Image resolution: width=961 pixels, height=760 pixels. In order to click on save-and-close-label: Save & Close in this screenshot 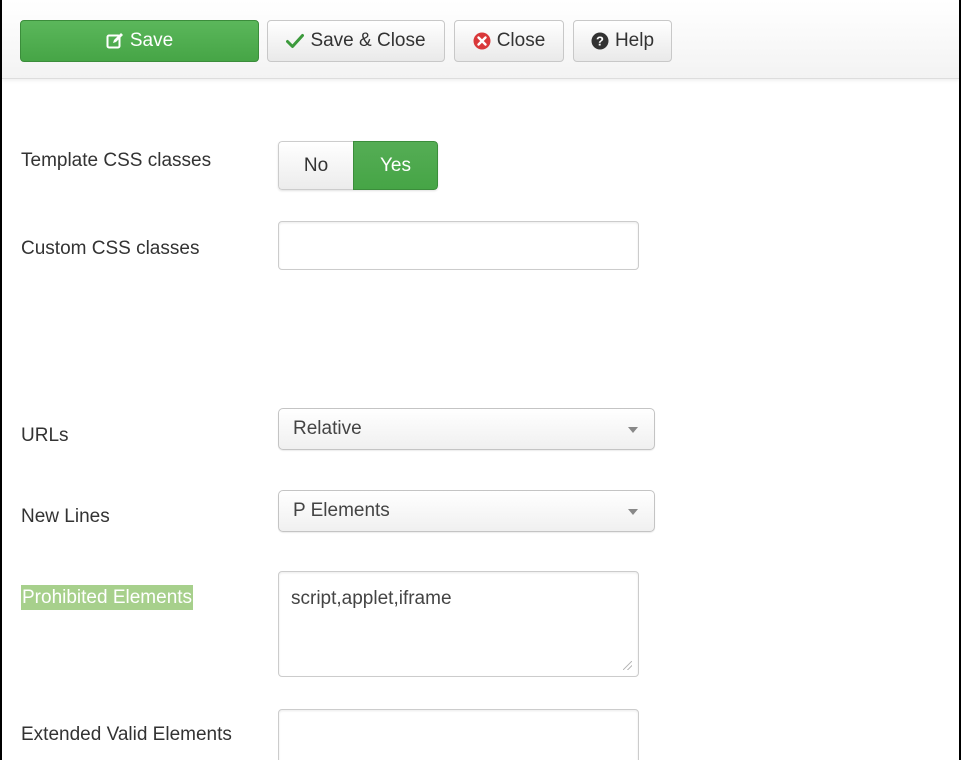, I will do `click(368, 40)`.